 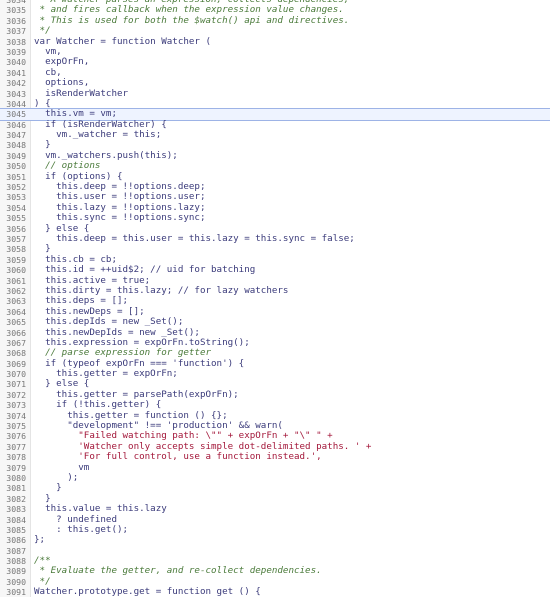 I want to click on line-number: 3048, so click(x=16, y=145).